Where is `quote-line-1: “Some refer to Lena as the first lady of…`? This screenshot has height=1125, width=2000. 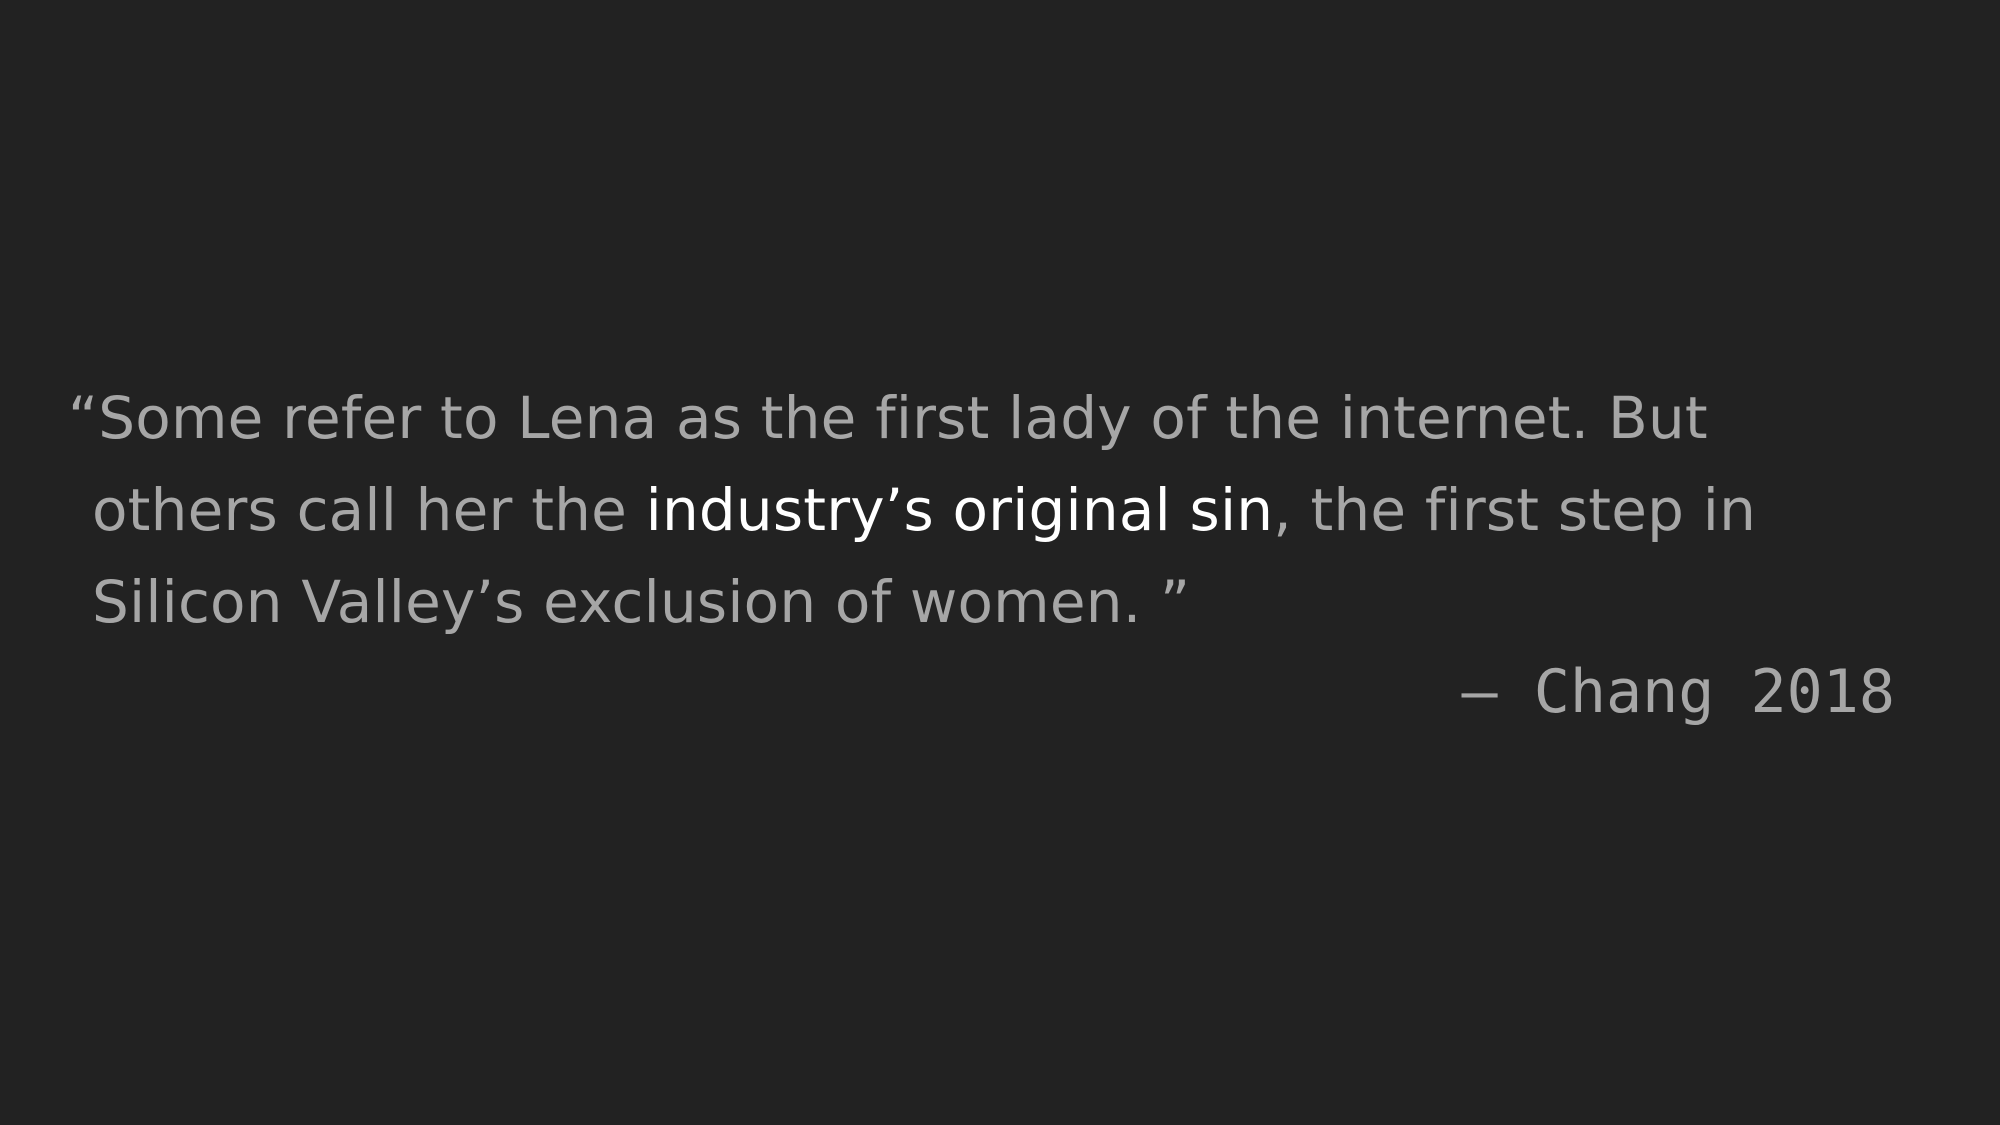 quote-line-1: “Some refer to Lena as the first lady of… is located at coordinates (888, 418).